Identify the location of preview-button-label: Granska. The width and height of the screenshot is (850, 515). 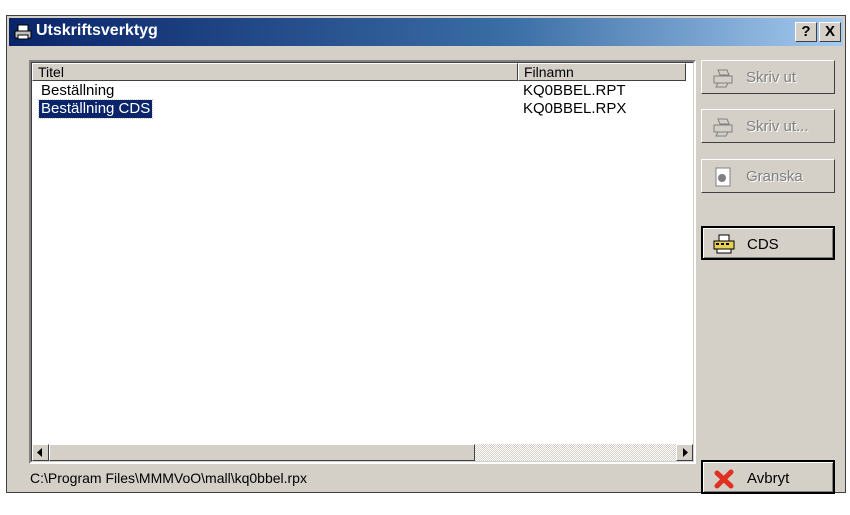
(774, 176).